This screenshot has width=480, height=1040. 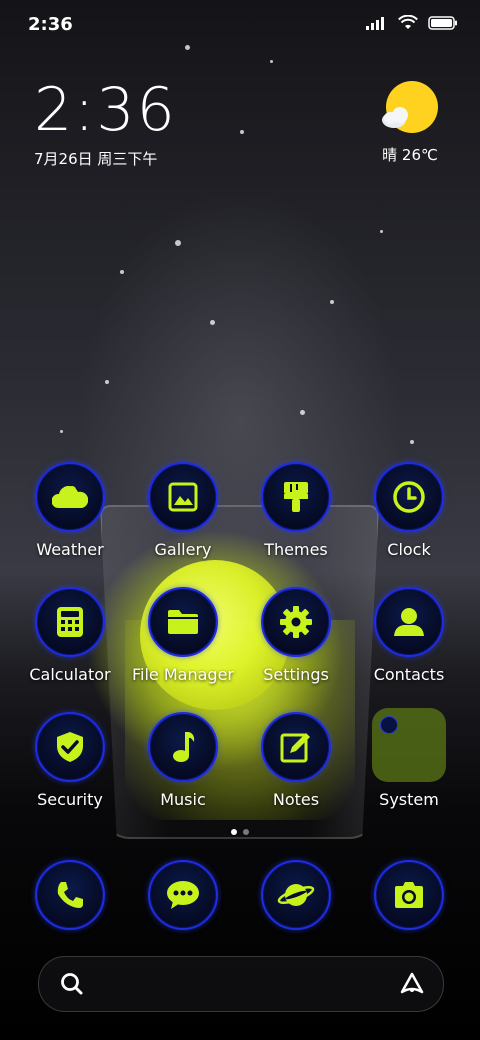 I want to click on app-settings: Settings, so click(x=296, y=635).